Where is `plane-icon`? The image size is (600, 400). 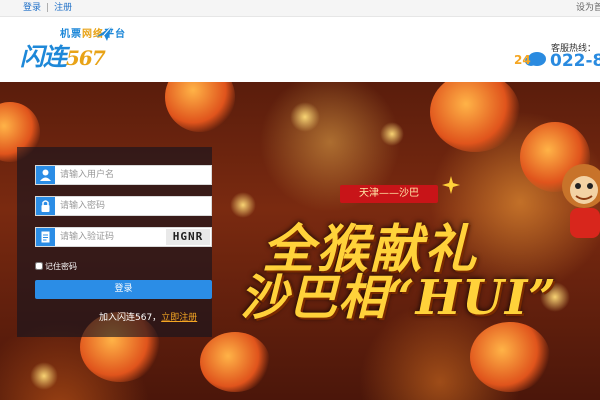 plane-icon is located at coordinates (104, 33).